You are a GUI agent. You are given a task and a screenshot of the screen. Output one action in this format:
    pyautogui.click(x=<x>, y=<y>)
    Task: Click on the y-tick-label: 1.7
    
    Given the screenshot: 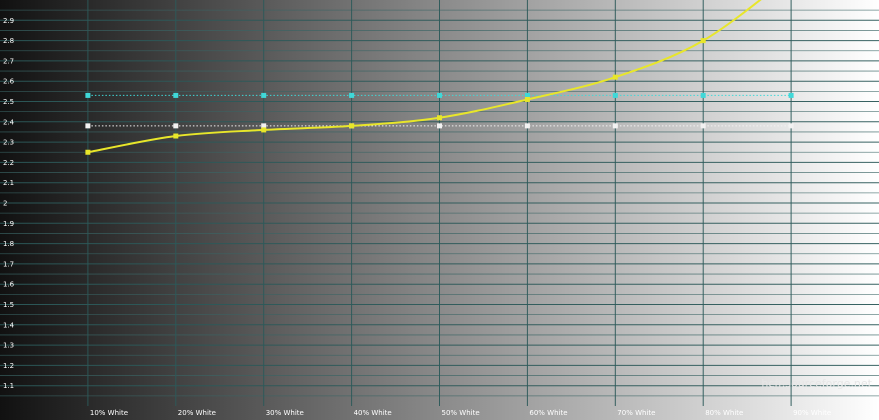 What is the action you would take?
    pyautogui.click(x=8, y=264)
    